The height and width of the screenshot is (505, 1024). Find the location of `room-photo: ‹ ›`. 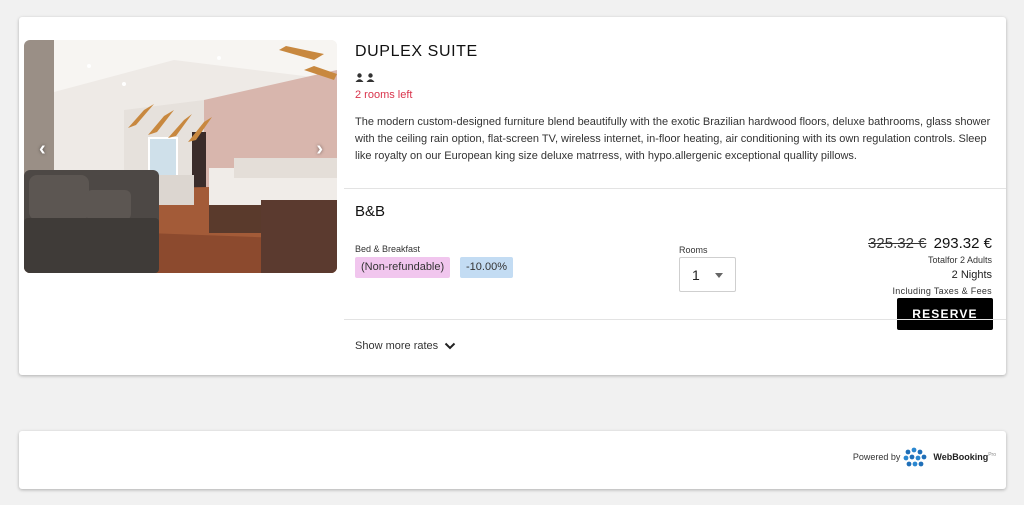

room-photo: ‹ › is located at coordinates (180, 156).